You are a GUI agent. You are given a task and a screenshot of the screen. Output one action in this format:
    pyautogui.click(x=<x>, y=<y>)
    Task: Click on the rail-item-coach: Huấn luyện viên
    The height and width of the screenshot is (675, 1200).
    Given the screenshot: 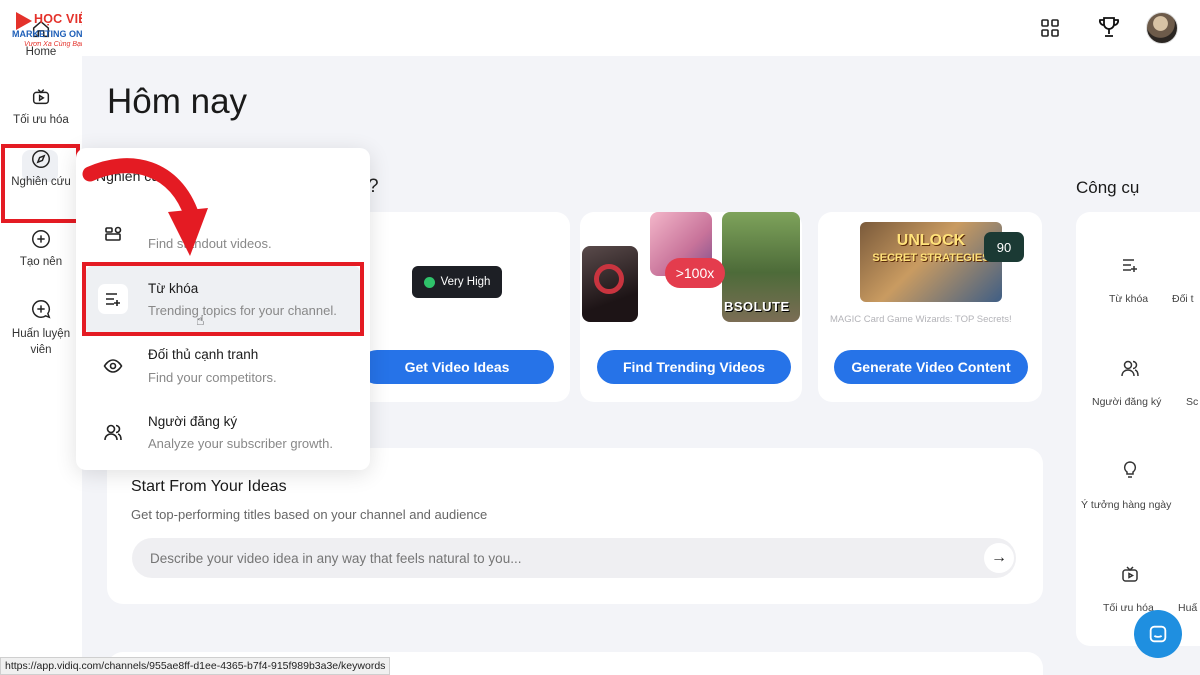 What is the action you would take?
    pyautogui.click(x=41, y=328)
    